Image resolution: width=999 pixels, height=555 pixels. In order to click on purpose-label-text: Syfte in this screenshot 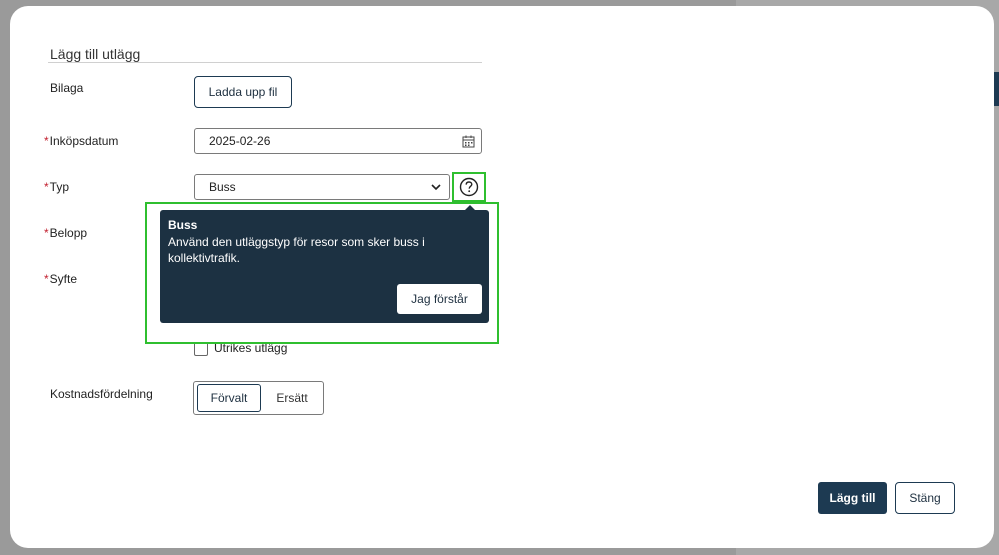, I will do `click(63, 279)`.